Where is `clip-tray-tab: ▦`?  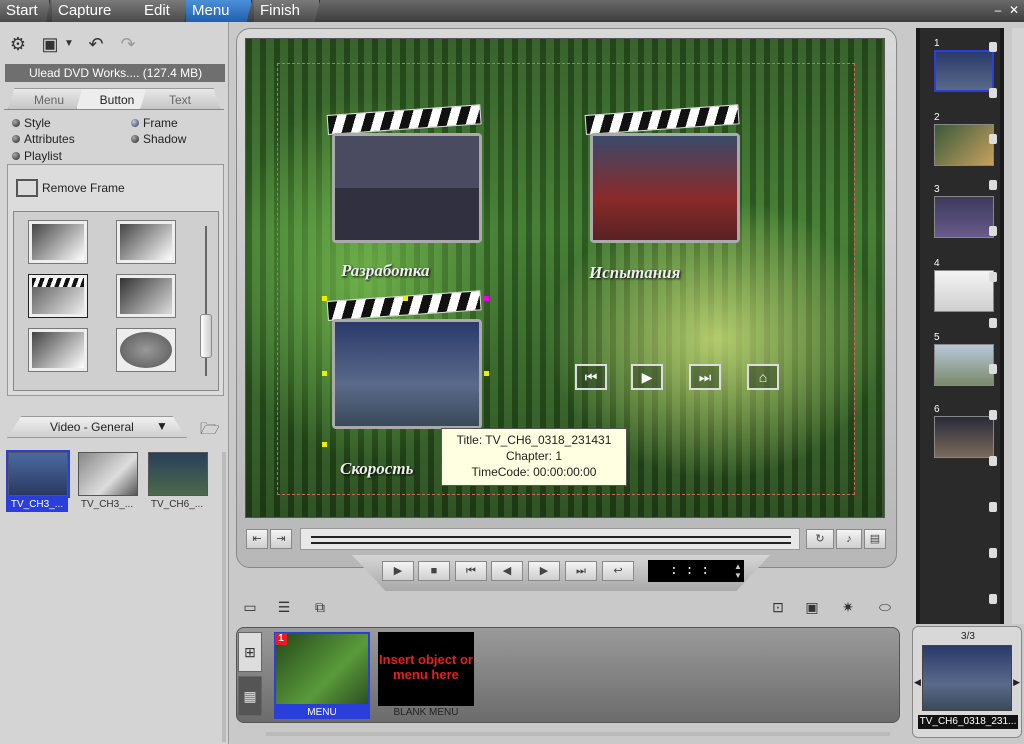 clip-tray-tab: ▦ is located at coordinates (250, 696).